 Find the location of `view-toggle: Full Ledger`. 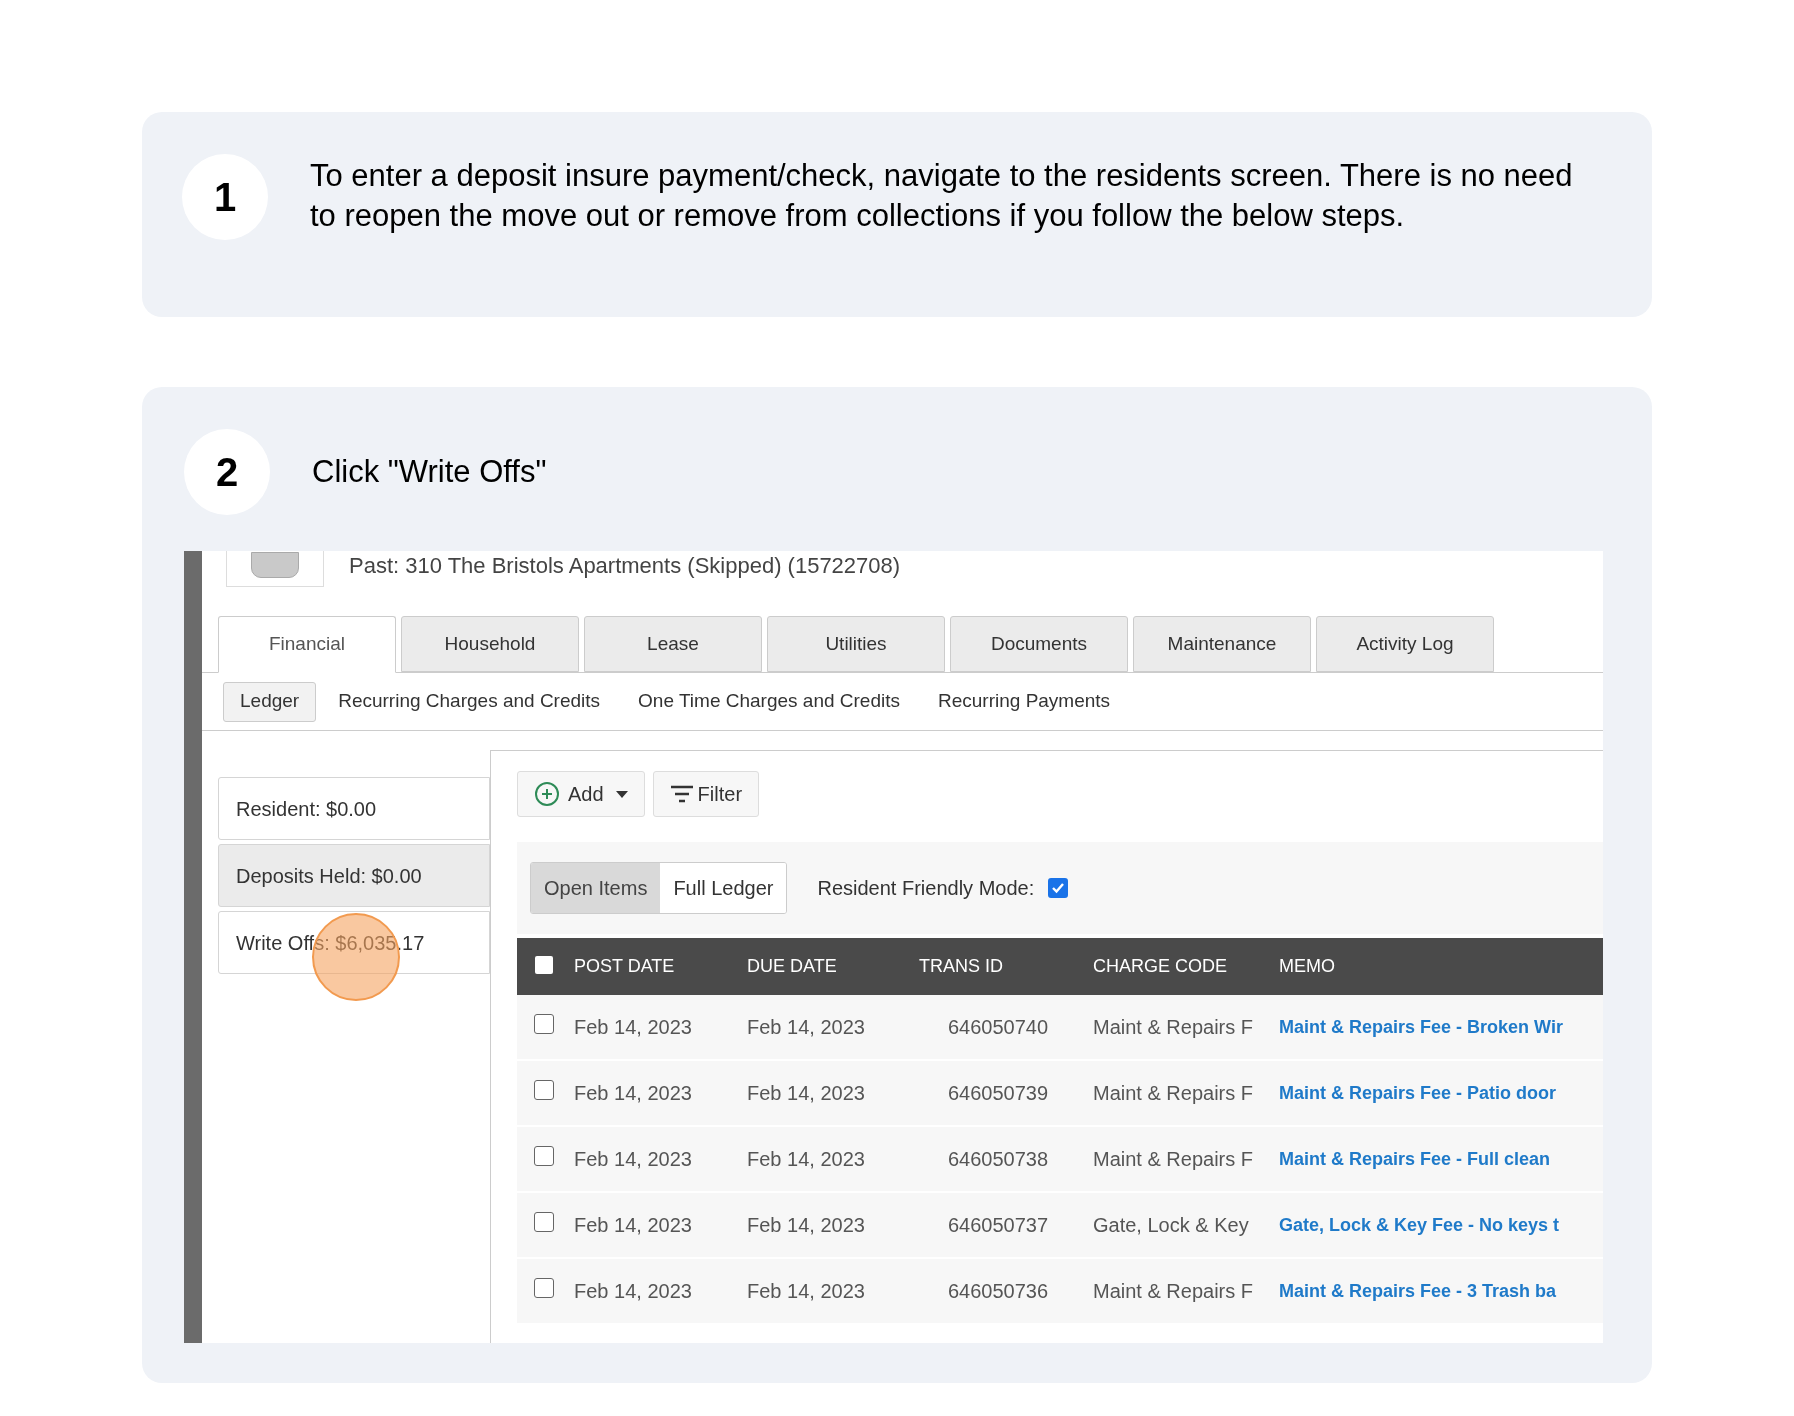

view-toggle: Full Ledger is located at coordinates (723, 888).